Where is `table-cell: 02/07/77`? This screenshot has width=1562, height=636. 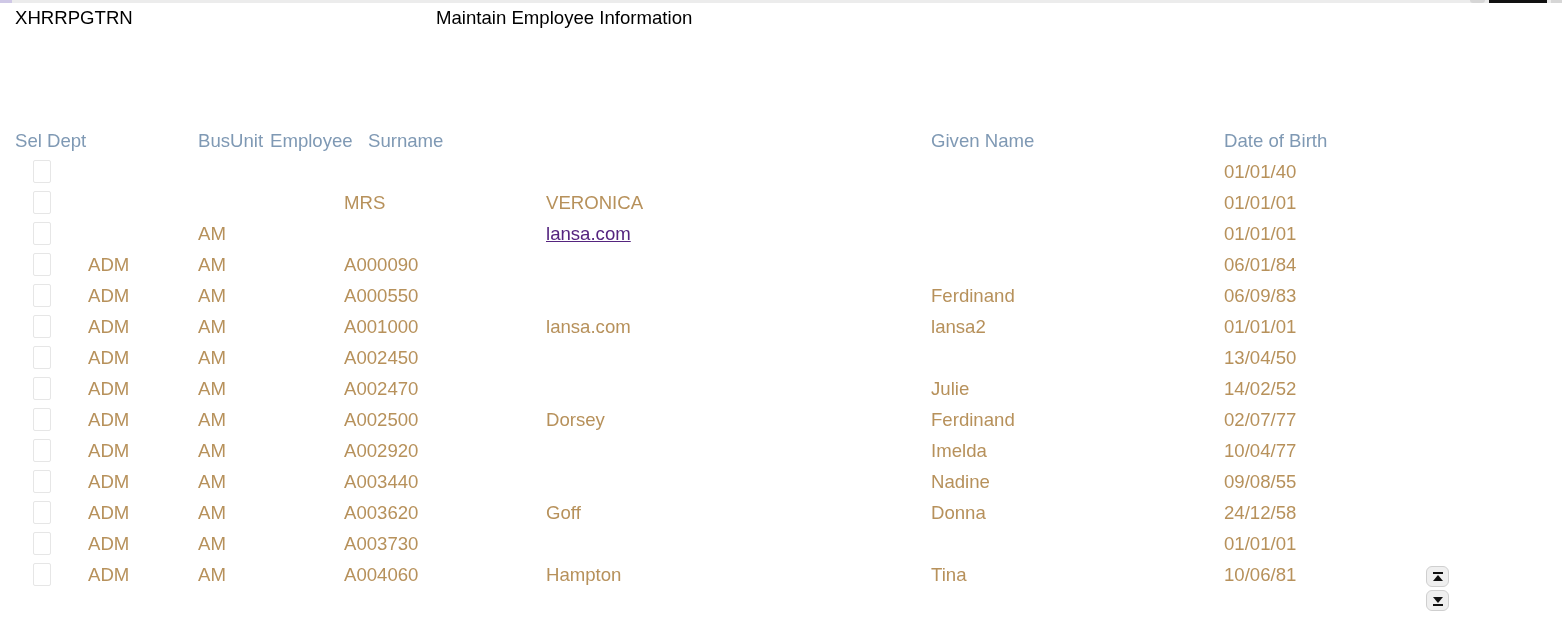
table-cell: 02/07/77 is located at coordinates (1260, 419).